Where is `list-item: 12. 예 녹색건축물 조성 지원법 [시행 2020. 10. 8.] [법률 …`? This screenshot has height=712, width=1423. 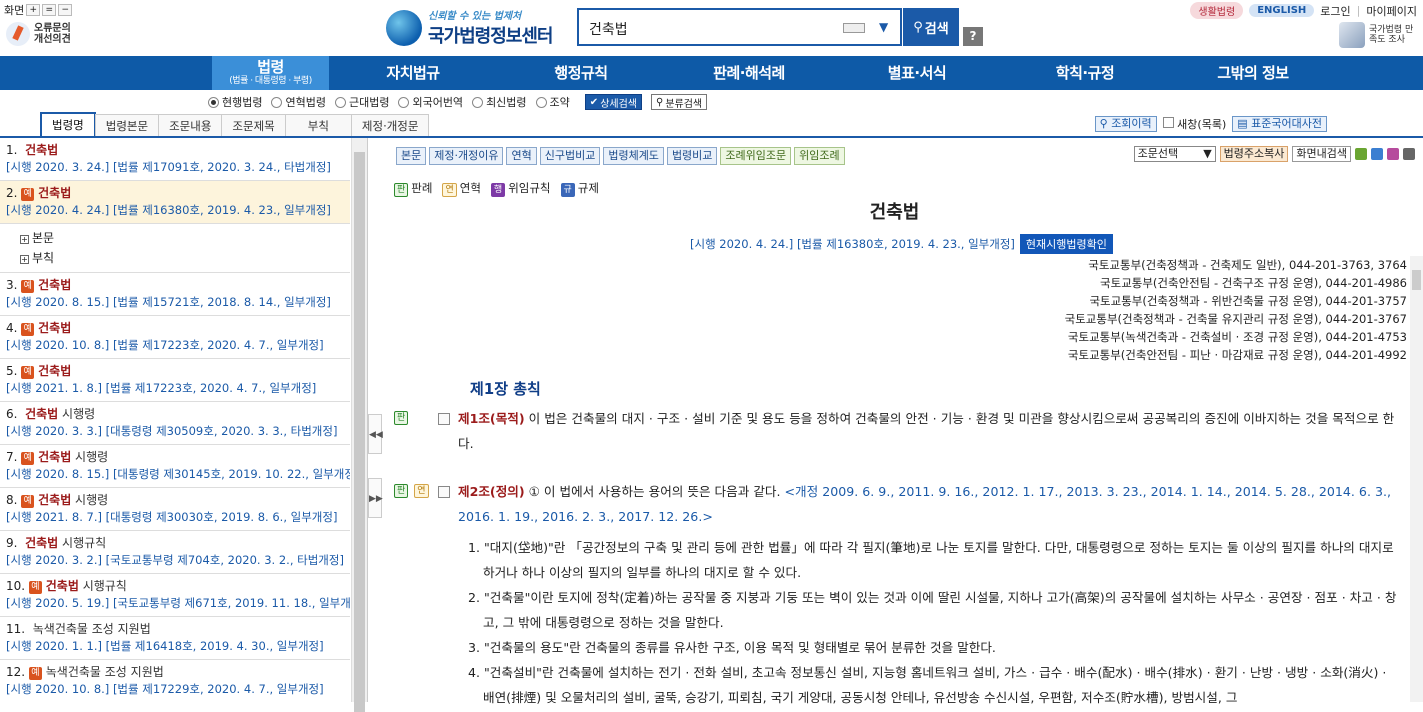 list-item: 12. 예 녹색건축물 조성 지원법 [시행 2020. 10. 8.] [법률 … is located at coordinates (175, 681).